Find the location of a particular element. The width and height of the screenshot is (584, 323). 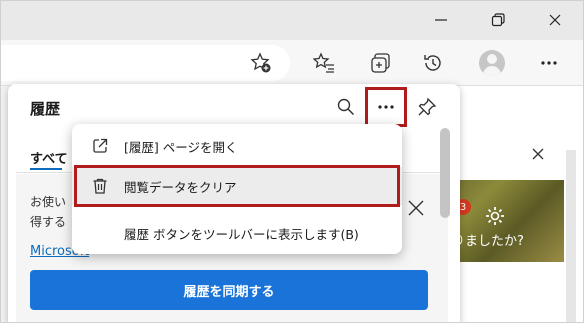

minimize-icon is located at coordinates (441, 20).